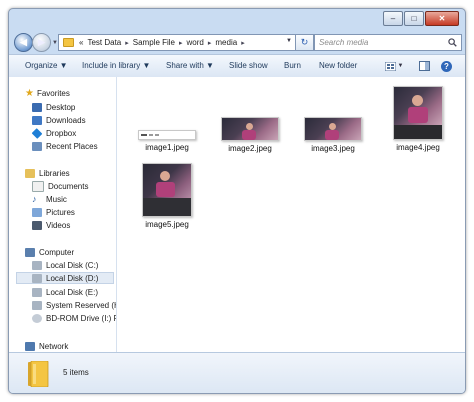 The width and height of the screenshot is (474, 402). I want to click on new-folder-button: New folder, so click(338, 65).